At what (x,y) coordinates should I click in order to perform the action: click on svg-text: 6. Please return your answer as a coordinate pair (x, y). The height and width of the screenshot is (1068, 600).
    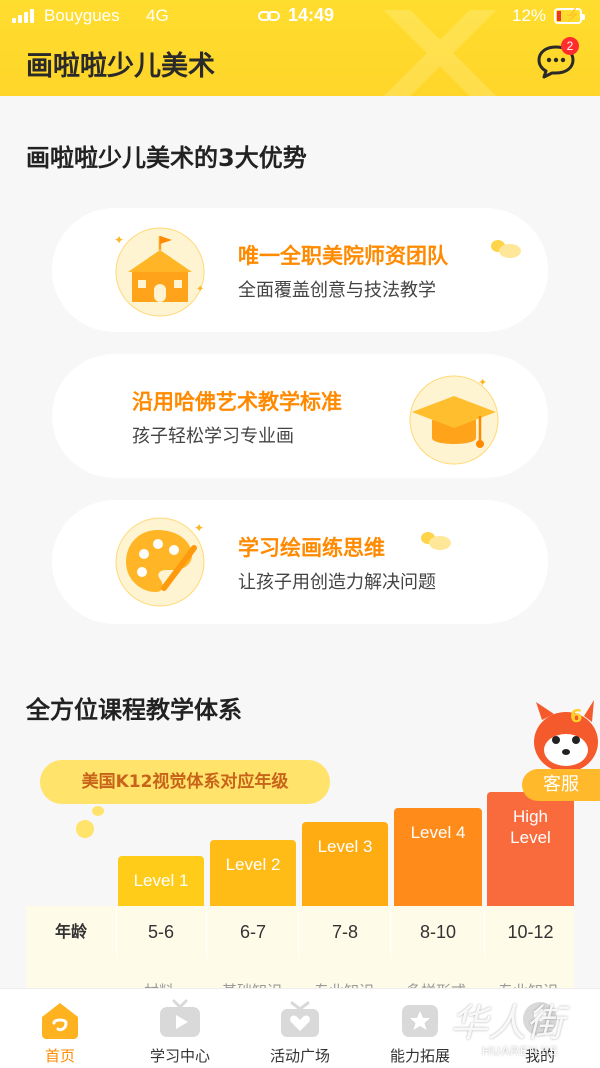
    Looking at the image, I should click on (576, 716).